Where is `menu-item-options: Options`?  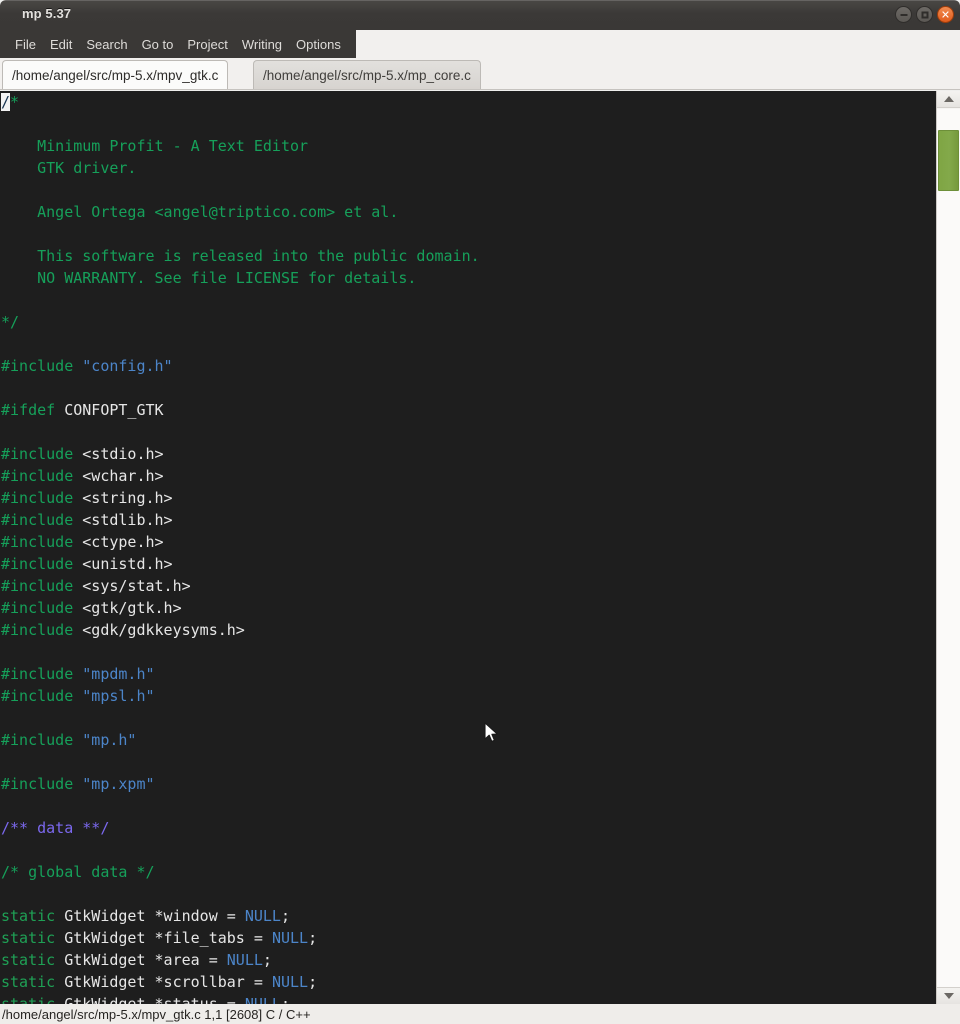 menu-item-options: Options is located at coordinates (318, 44).